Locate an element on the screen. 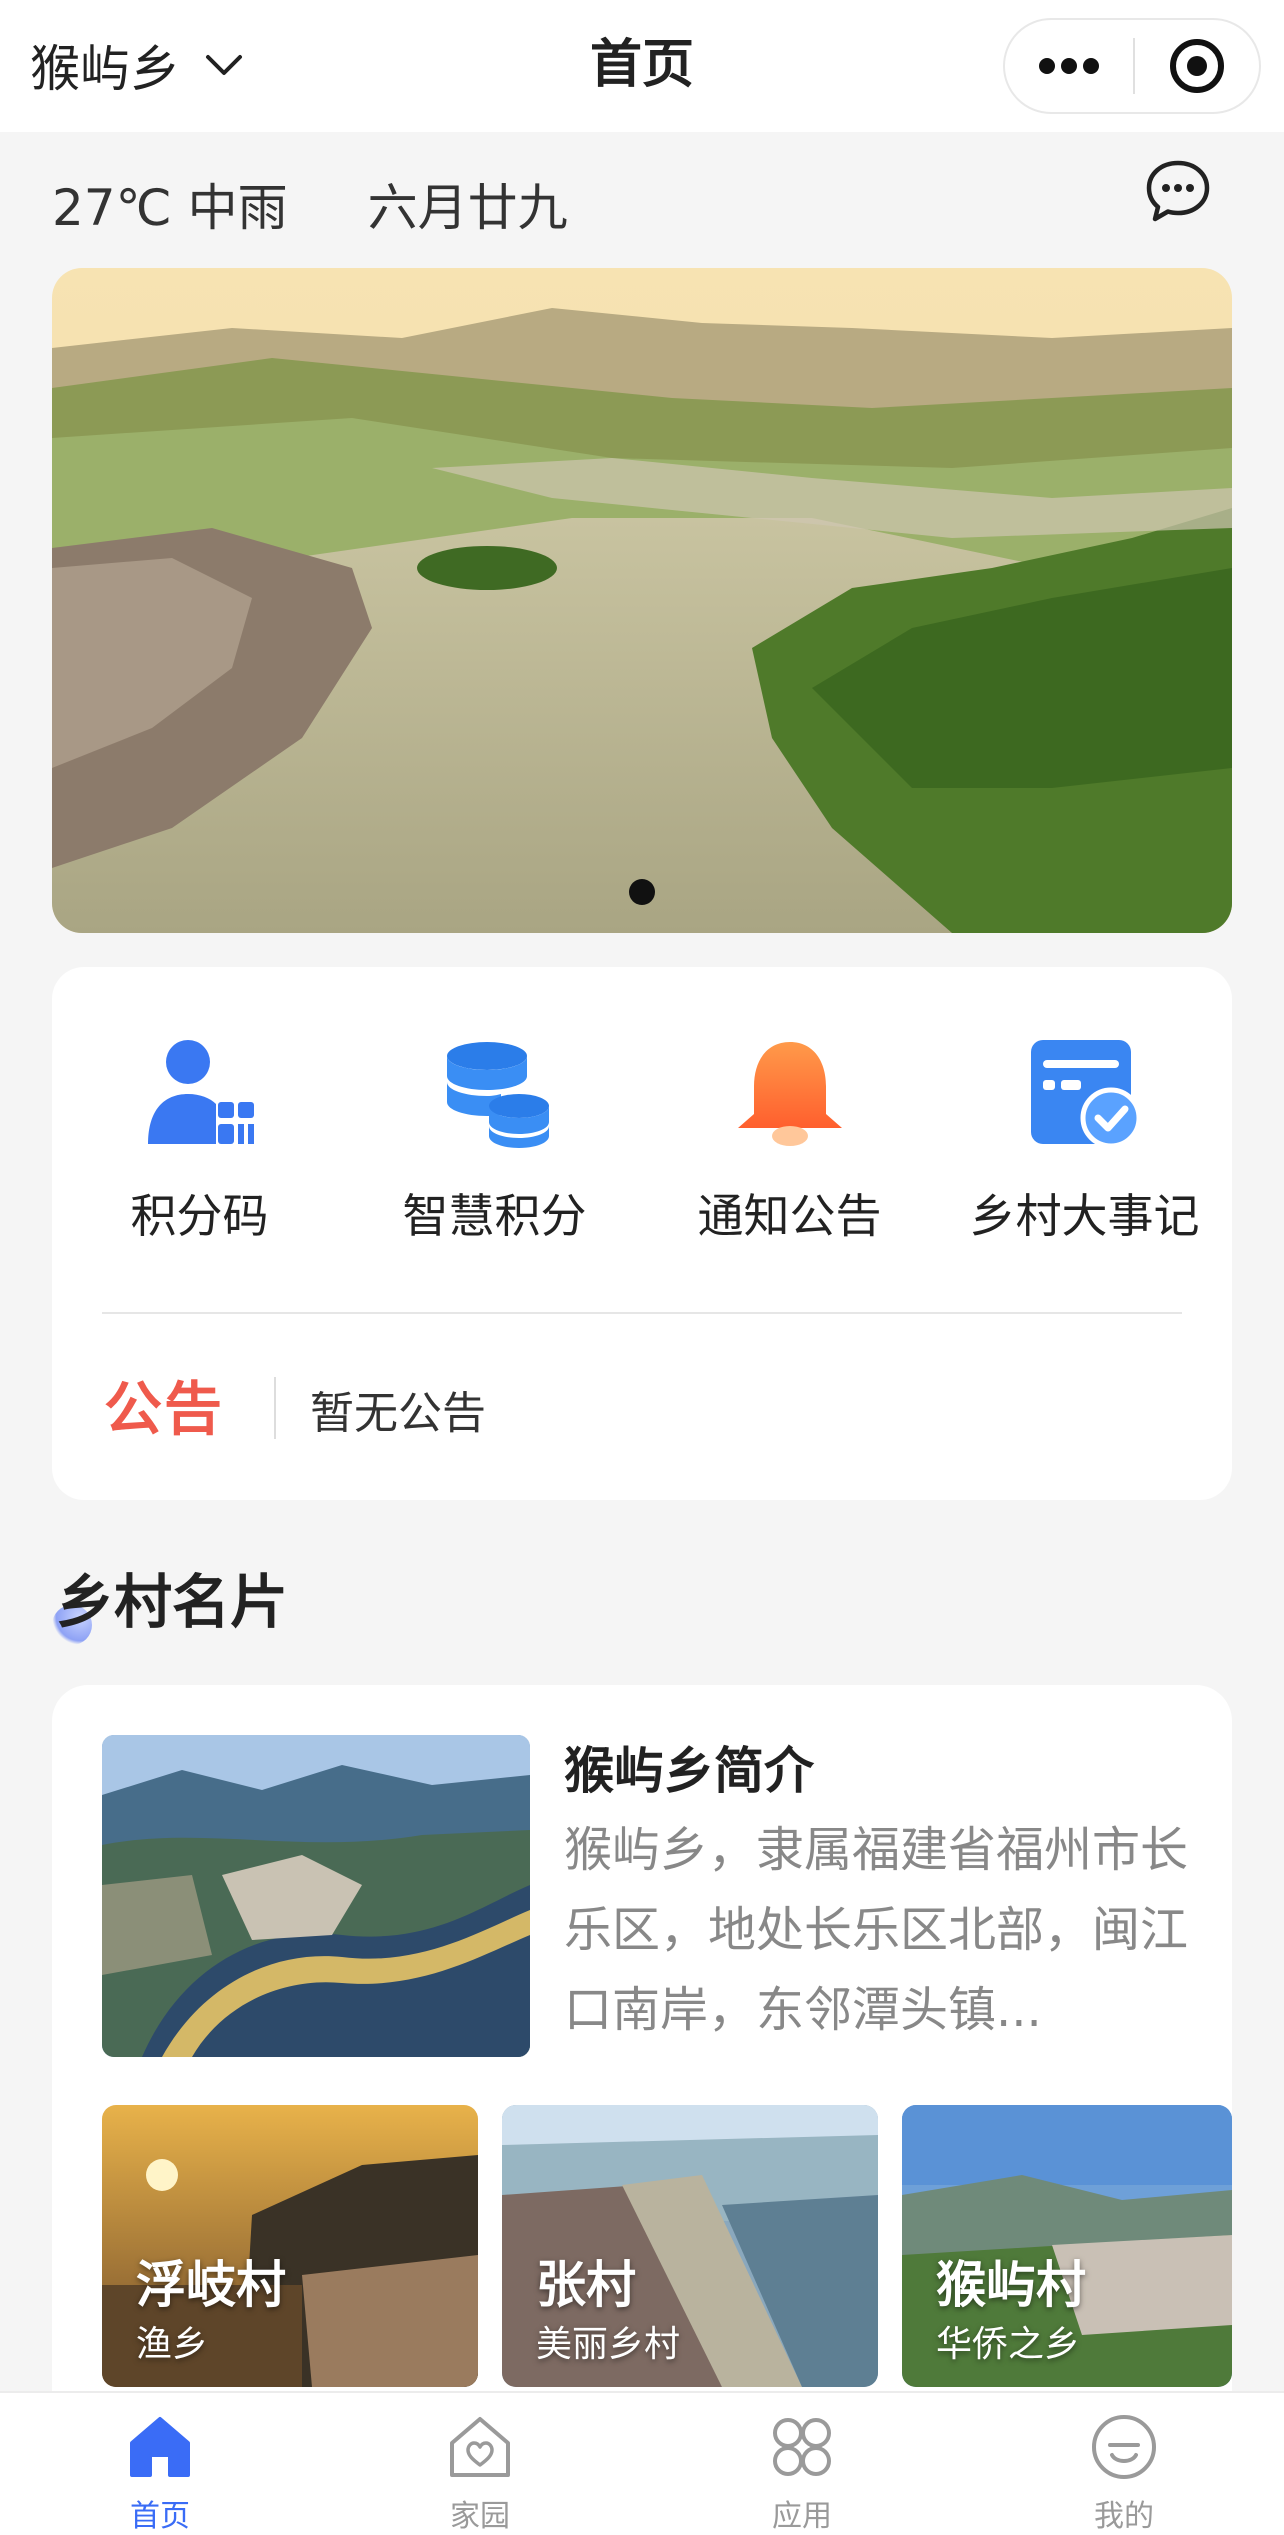 The width and height of the screenshot is (1284, 2535). top-nav-bar: 猴屿乡 首页 is located at coordinates (642, 66).